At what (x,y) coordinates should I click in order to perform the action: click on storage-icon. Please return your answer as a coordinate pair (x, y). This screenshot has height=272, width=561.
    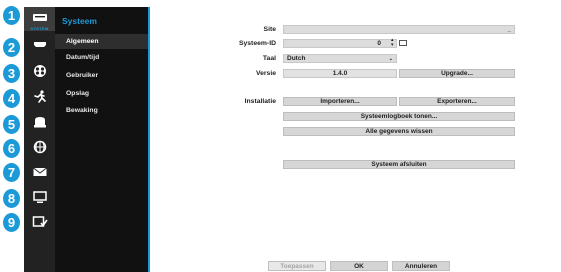
    Looking at the image, I should click on (40, 123).